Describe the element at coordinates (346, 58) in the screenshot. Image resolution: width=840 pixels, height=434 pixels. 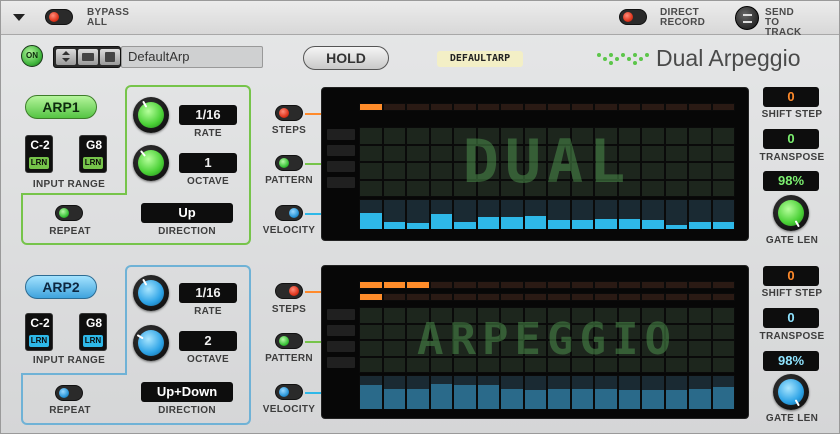
I see `hold-button: HOLD` at that location.